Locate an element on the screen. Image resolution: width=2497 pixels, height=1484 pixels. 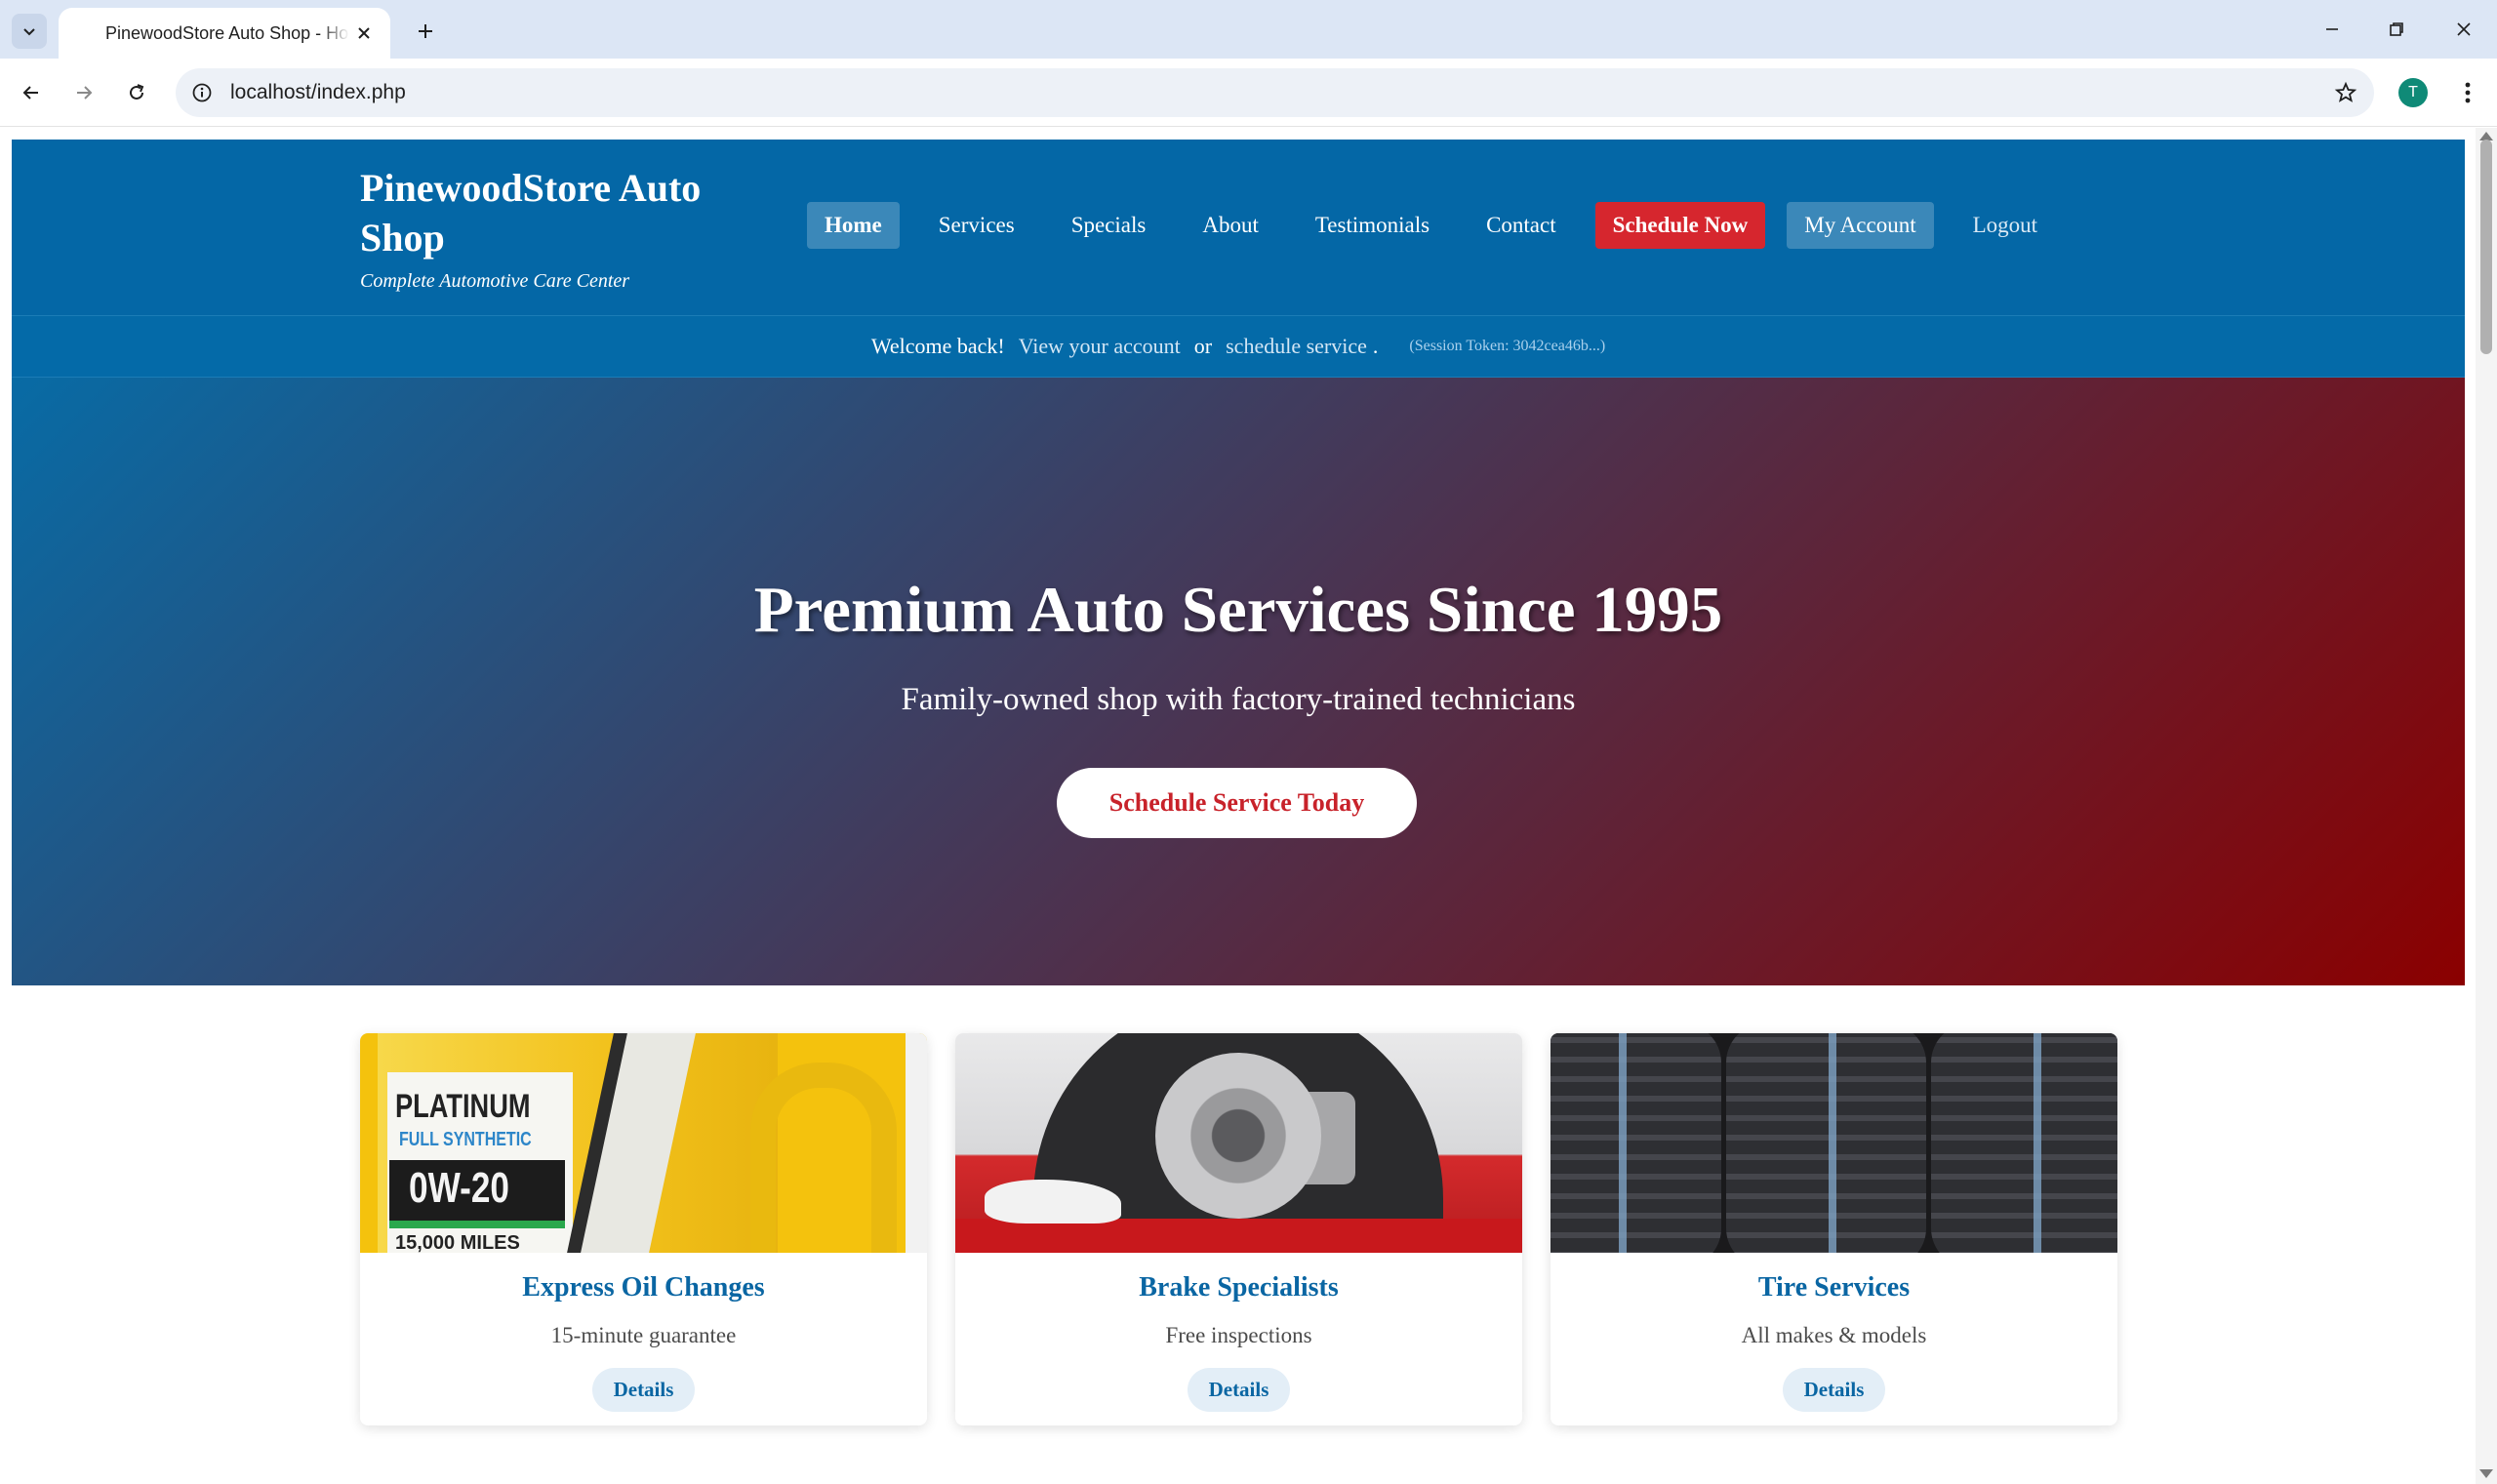
url-text: localhost/index.php is located at coordinates (318, 92).